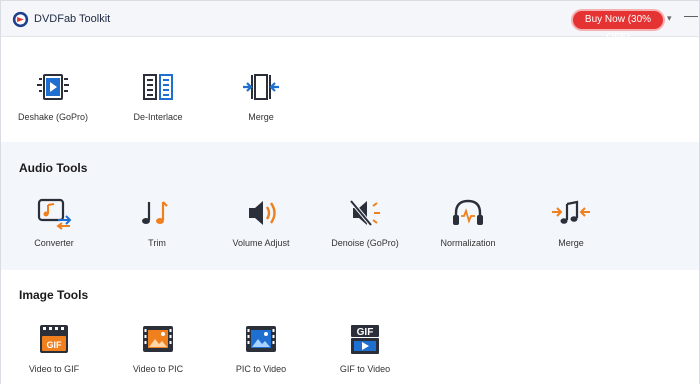 The image size is (700, 384). What do you see at coordinates (54, 295) in the screenshot?
I see `section-title: Image Tools` at bounding box center [54, 295].